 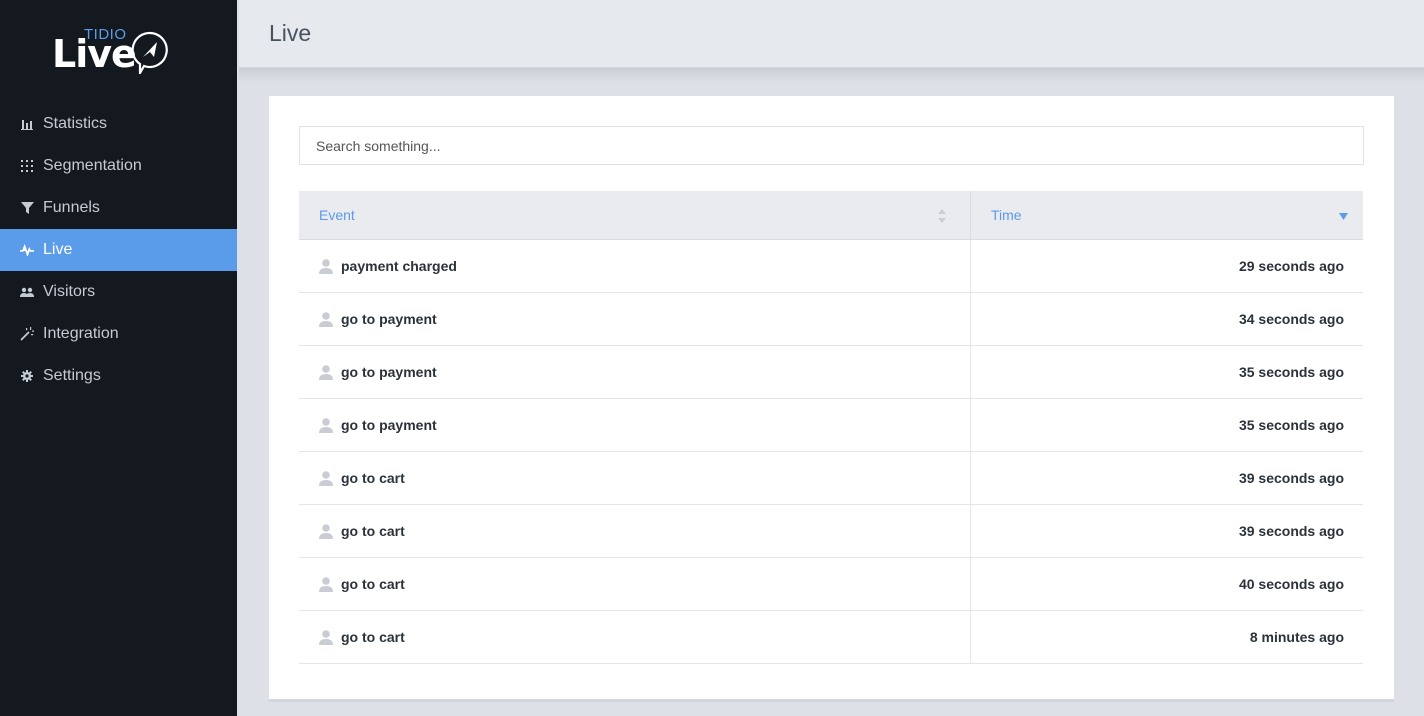 I want to click on sidebar-item-visitors: Visitors, so click(x=118, y=292).